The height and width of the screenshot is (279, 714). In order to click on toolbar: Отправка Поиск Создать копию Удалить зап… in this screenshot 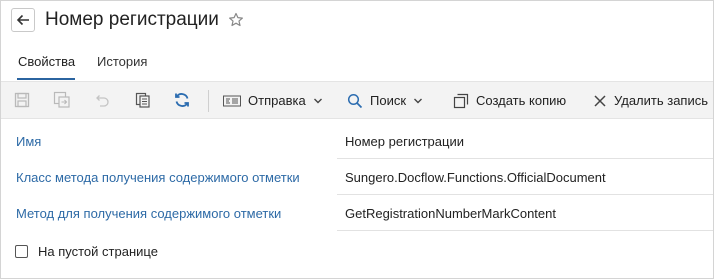, I will do `click(357, 100)`.